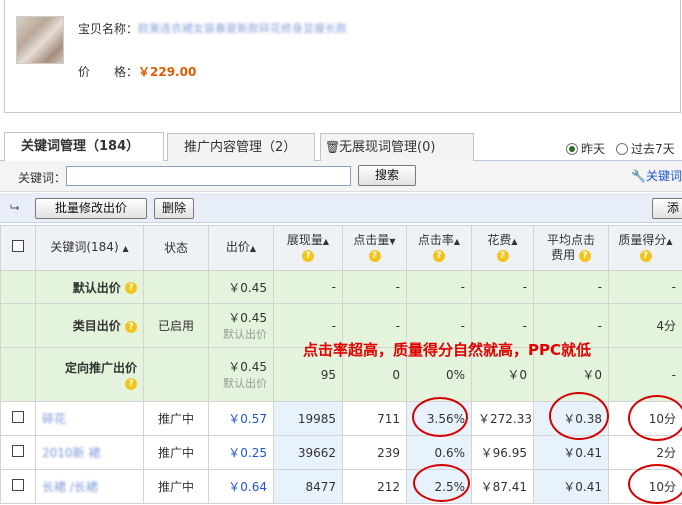 The image size is (682, 505). I want to click on annotation-text: 点击率超高，质量得分自然就高，PPC就低, so click(447, 350).